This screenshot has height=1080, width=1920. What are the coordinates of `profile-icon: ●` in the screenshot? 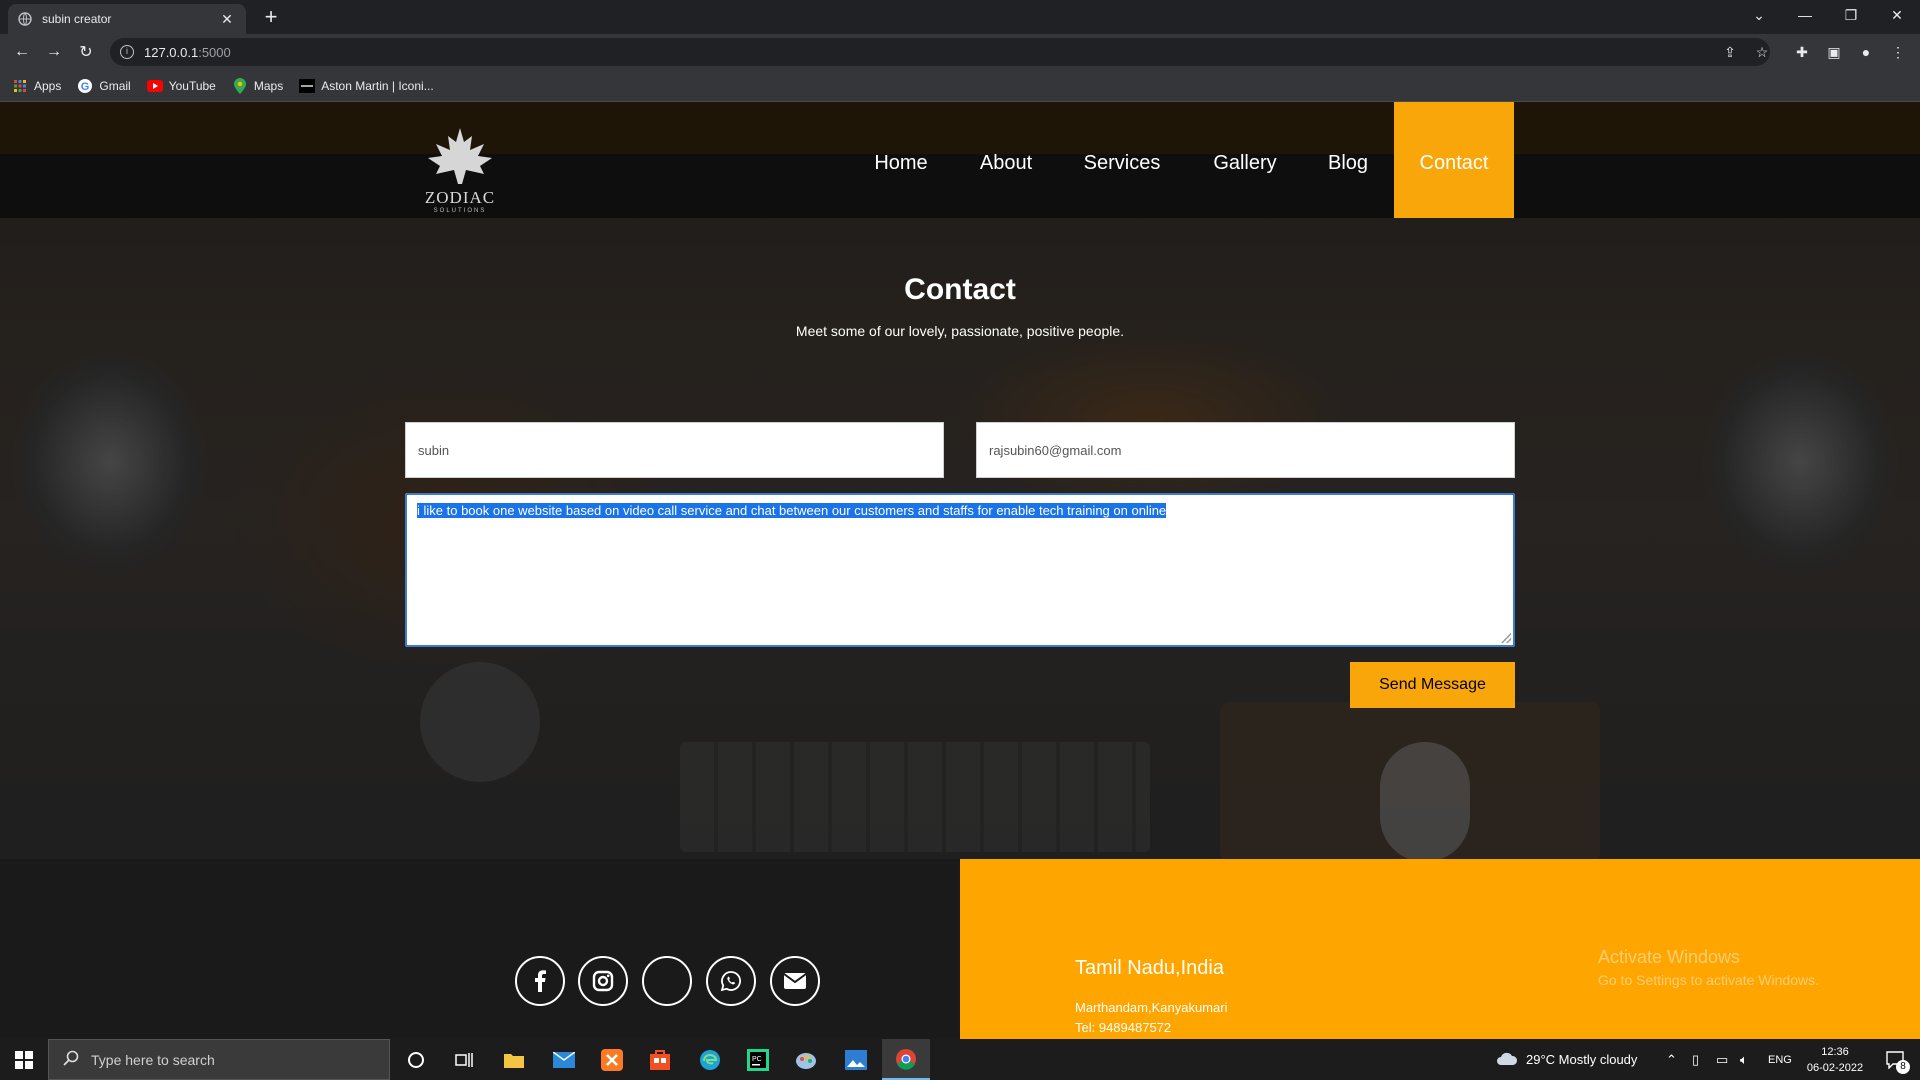 It's located at (1866, 52).